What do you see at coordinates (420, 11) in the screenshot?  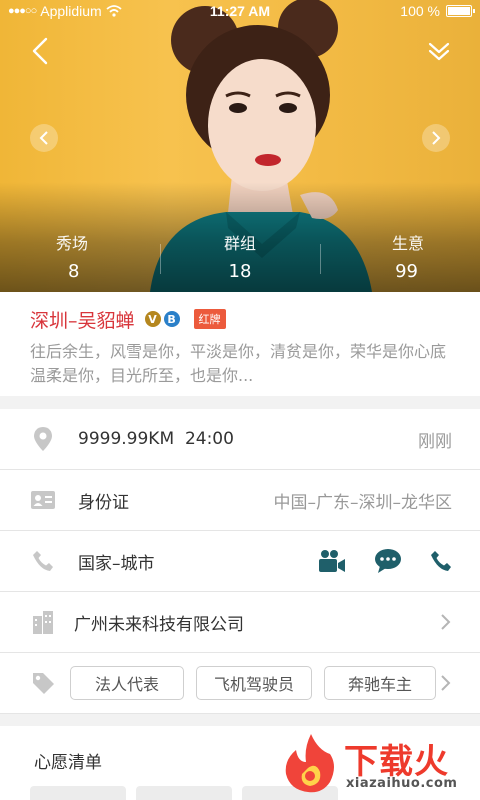 I see `battery-percent: 100 %` at bounding box center [420, 11].